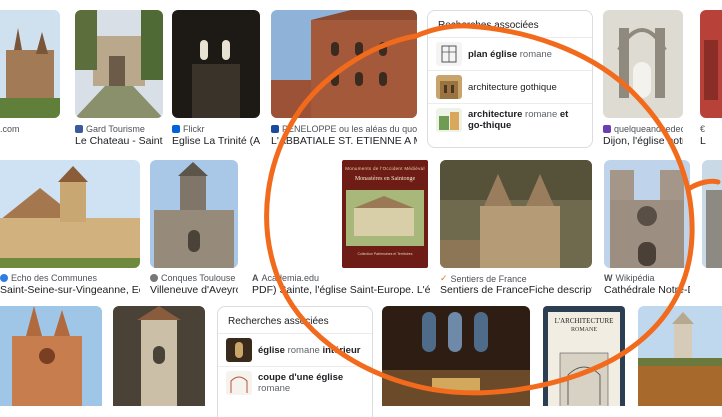 This screenshot has width=722, height=417. What do you see at coordinates (295, 382) in the screenshot?
I see `related-search-item: coupe d'une église romane` at bounding box center [295, 382].